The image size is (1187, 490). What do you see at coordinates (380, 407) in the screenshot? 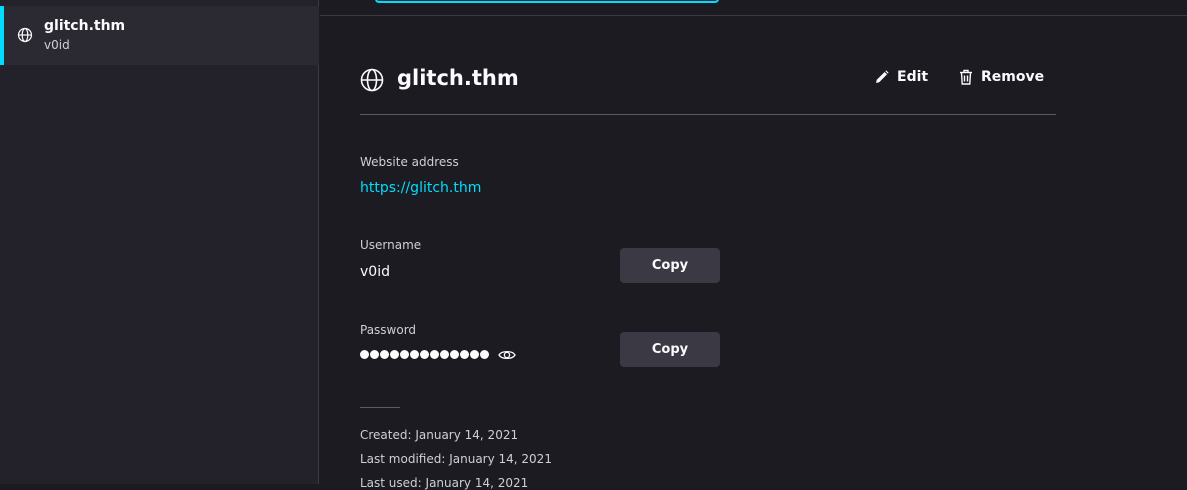
I see `divider` at bounding box center [380, 407].